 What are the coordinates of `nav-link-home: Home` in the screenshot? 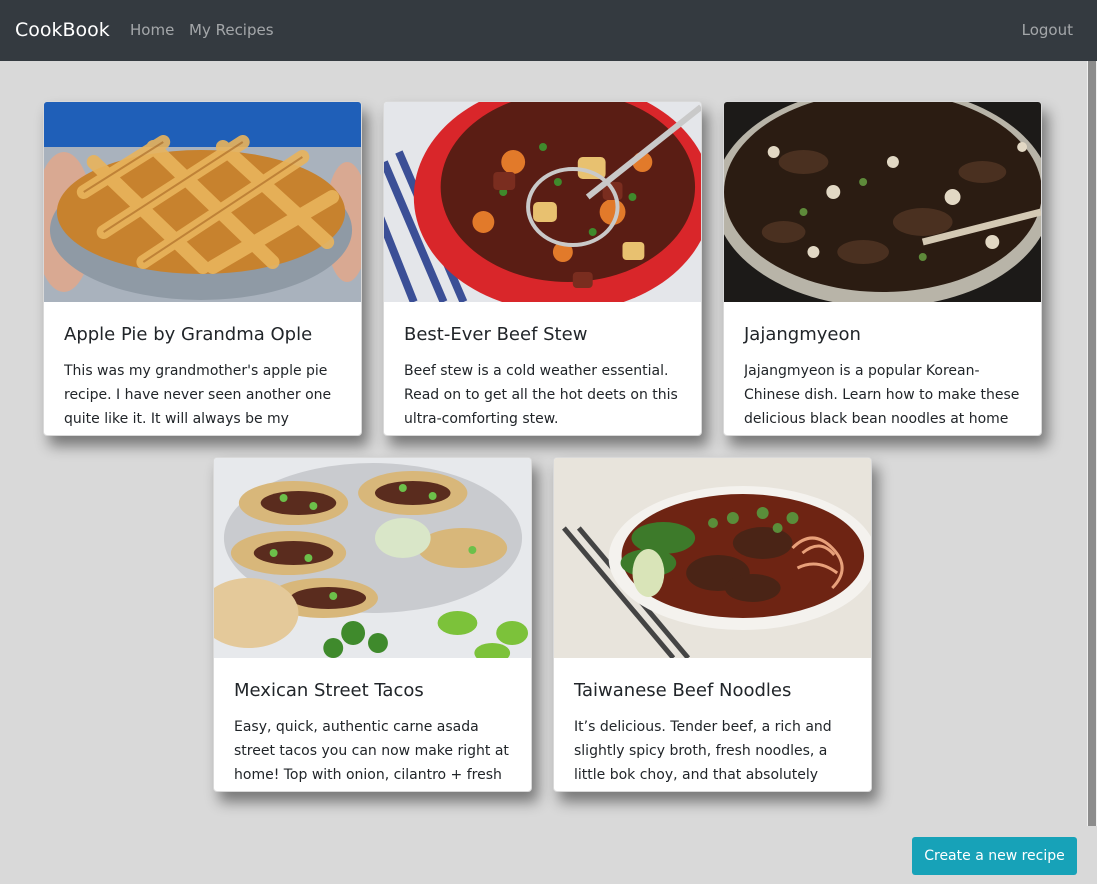 It's located at (152, 30).